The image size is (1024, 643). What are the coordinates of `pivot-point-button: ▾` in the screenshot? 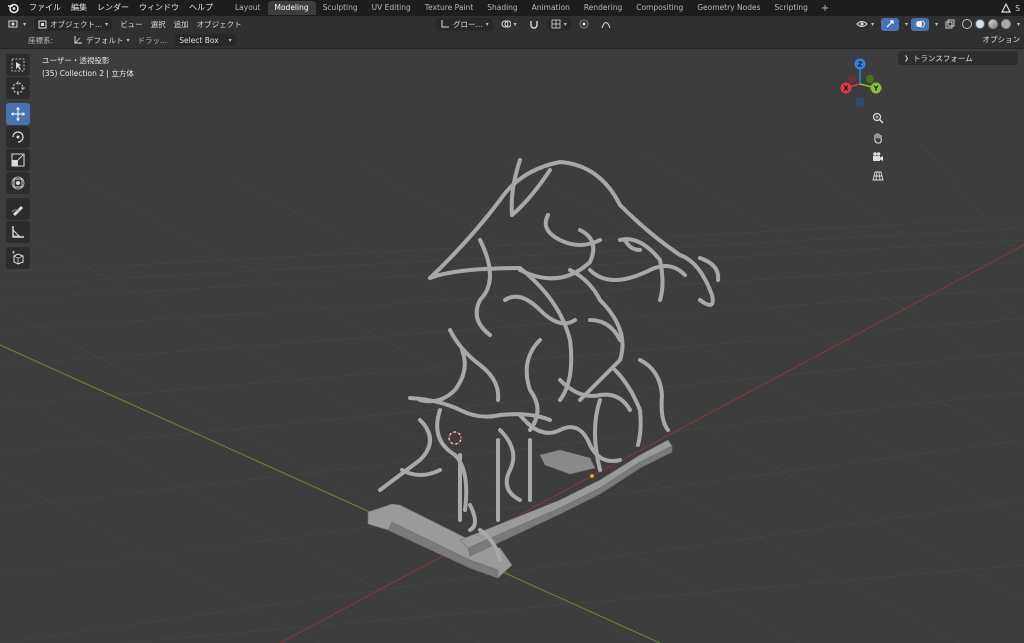 It's located at (509, 24).